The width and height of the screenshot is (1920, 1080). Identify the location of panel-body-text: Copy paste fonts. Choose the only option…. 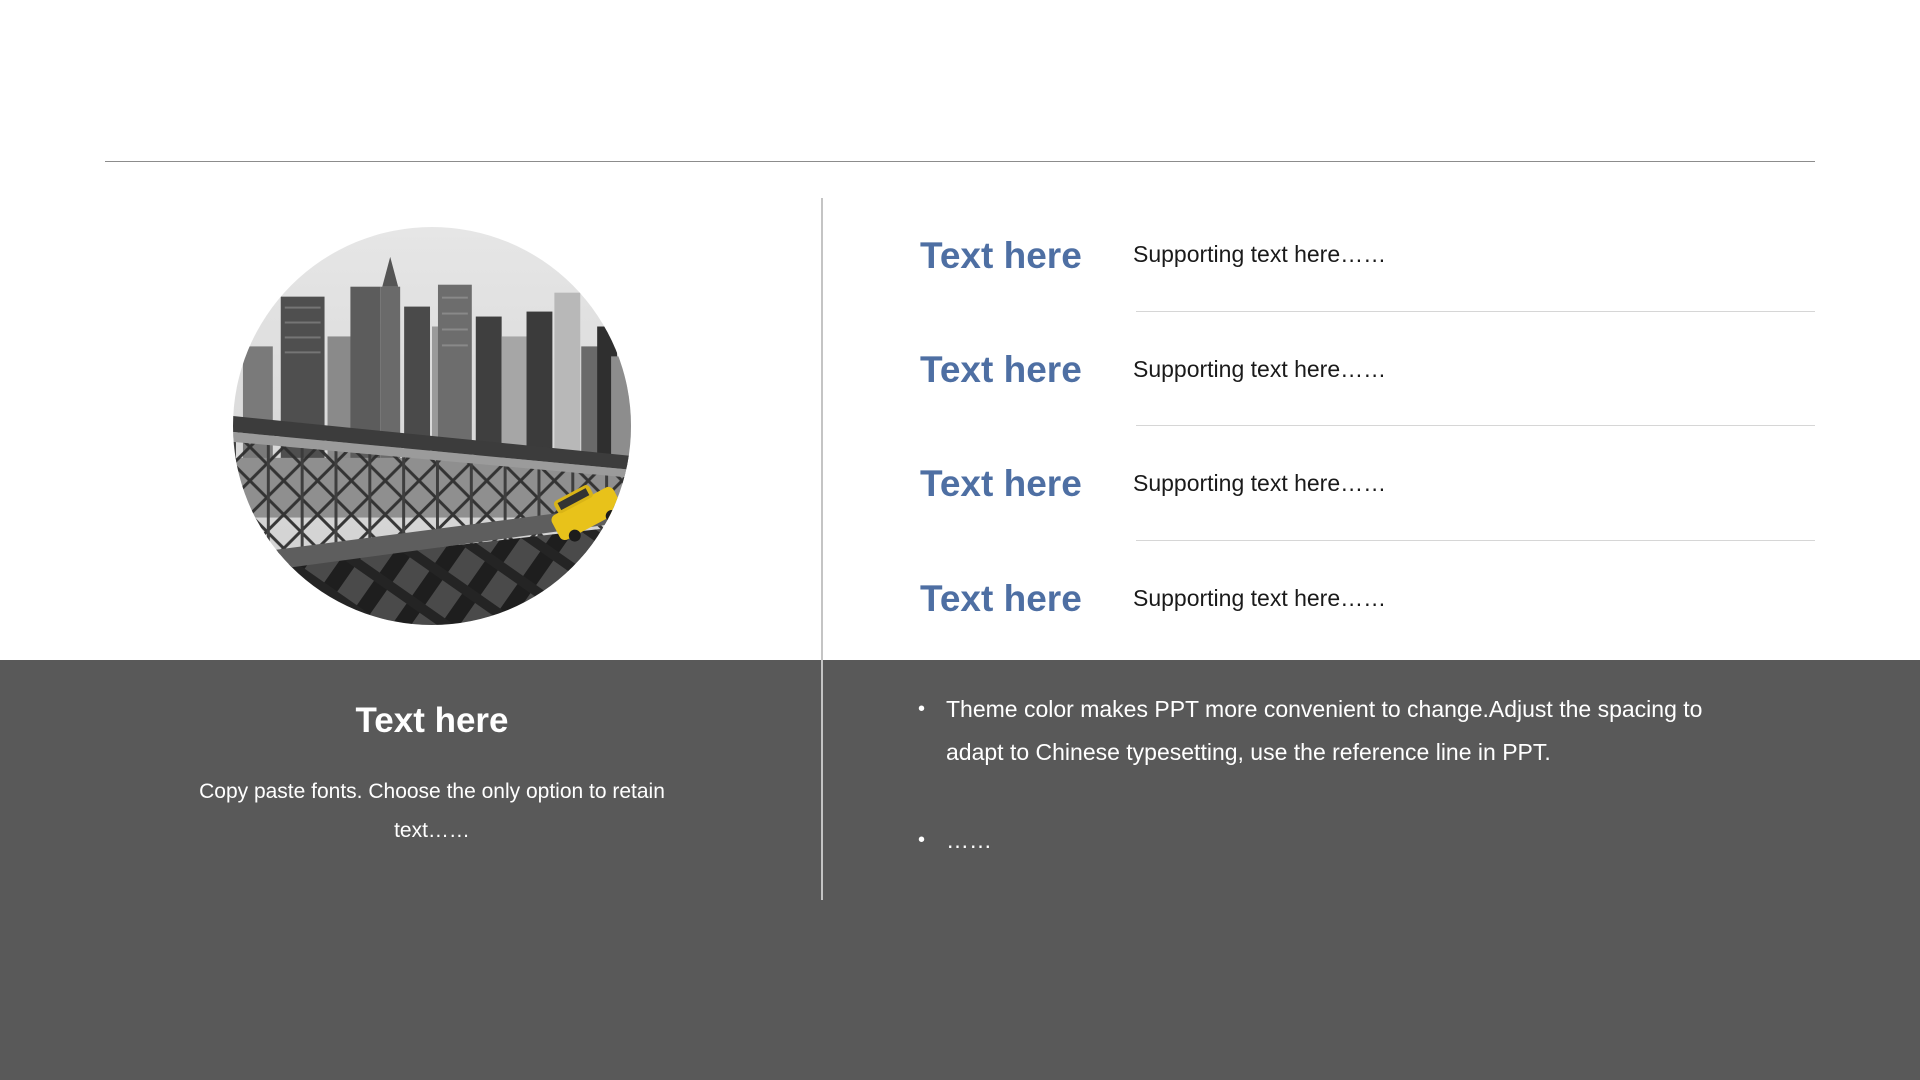
(432, 811).